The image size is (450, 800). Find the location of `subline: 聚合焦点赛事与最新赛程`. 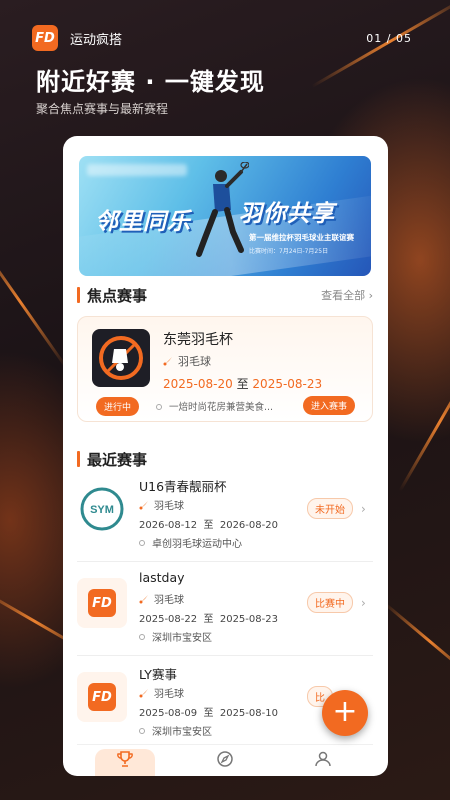

subline: 聚合焦点赛事与最新赛程 is located at coordinates (102, 109).